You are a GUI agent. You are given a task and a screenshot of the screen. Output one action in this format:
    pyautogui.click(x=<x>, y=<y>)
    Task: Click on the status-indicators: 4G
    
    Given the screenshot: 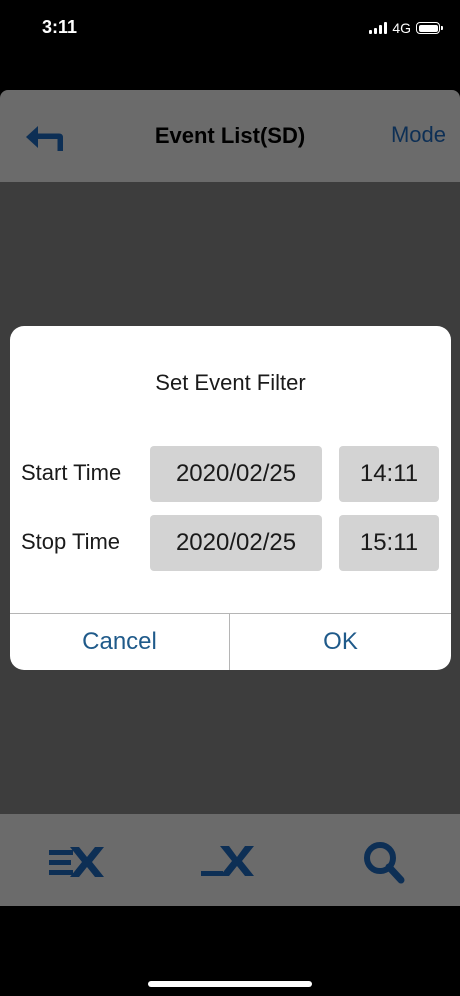 What is the action you would take?
    pyautogui.click(x=406, y=28)
    